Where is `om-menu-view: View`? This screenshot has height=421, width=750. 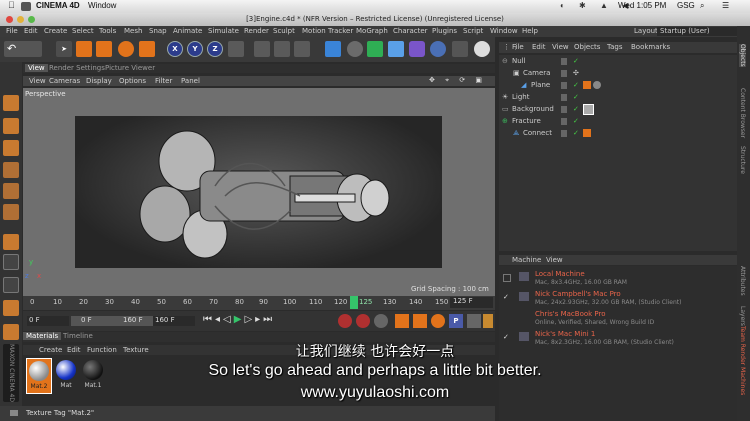
om-menu-view: View is located at coordinates (560, 47).